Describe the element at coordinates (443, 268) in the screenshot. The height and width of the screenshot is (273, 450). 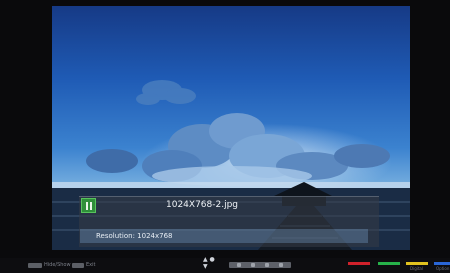
I see `blue-key-label: Option` at that location.